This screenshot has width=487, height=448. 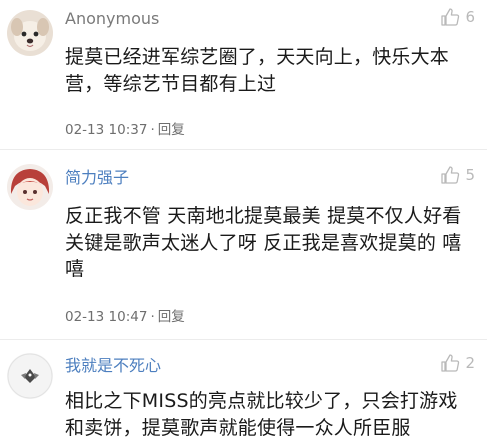 I want to click on like-count: 6, so click(x=470, y=17).